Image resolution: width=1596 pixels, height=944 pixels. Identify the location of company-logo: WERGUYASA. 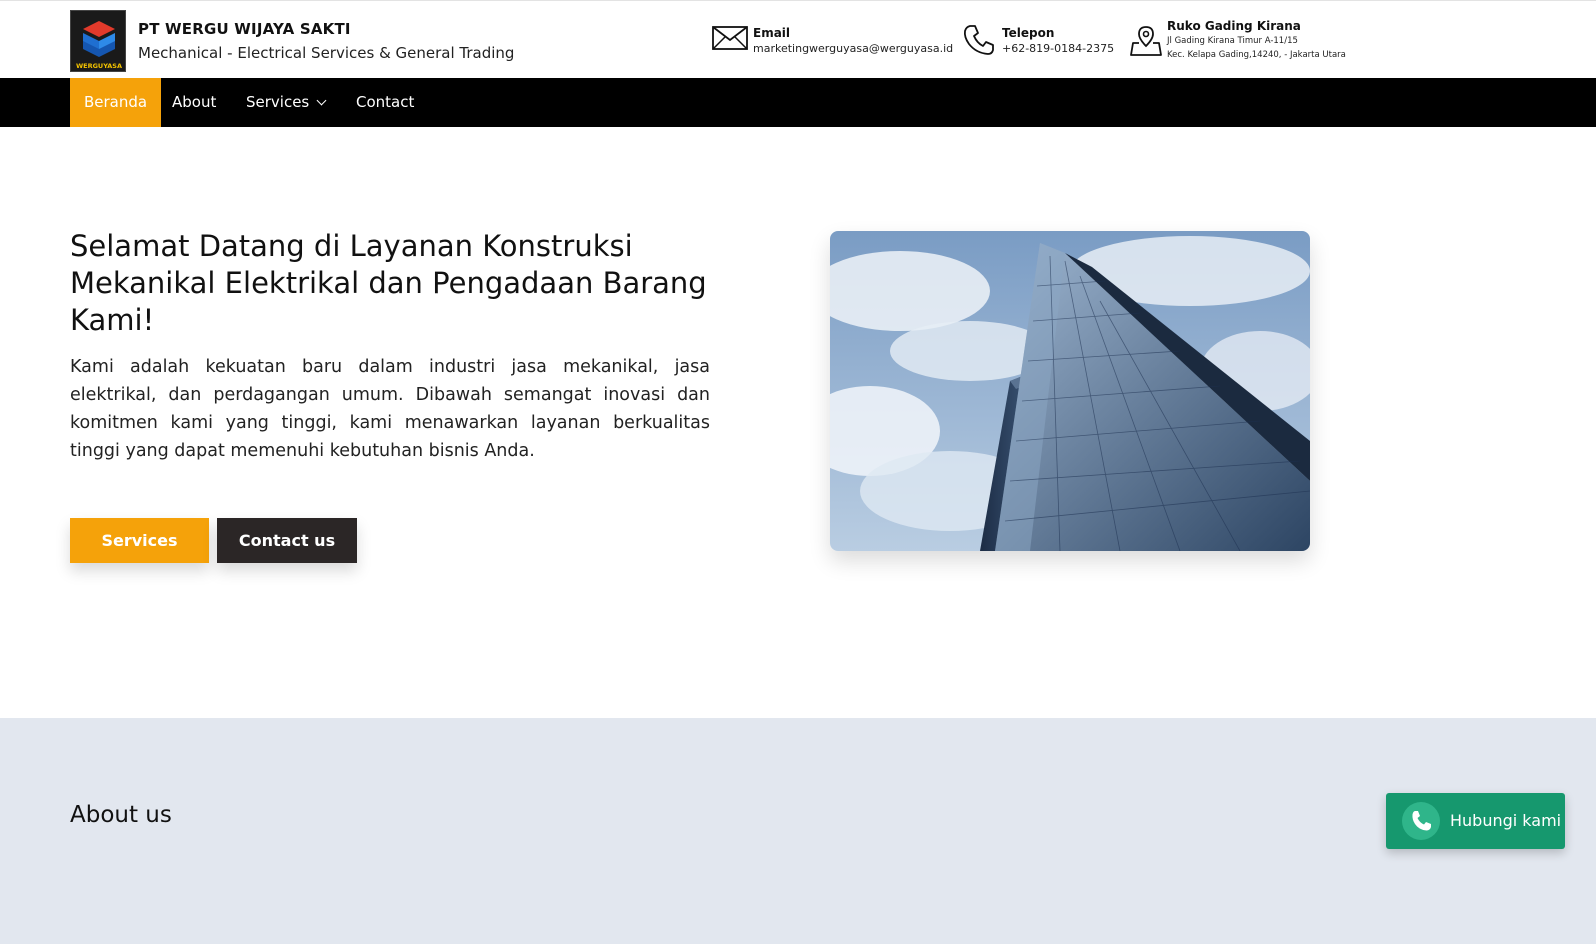
(98, 41).